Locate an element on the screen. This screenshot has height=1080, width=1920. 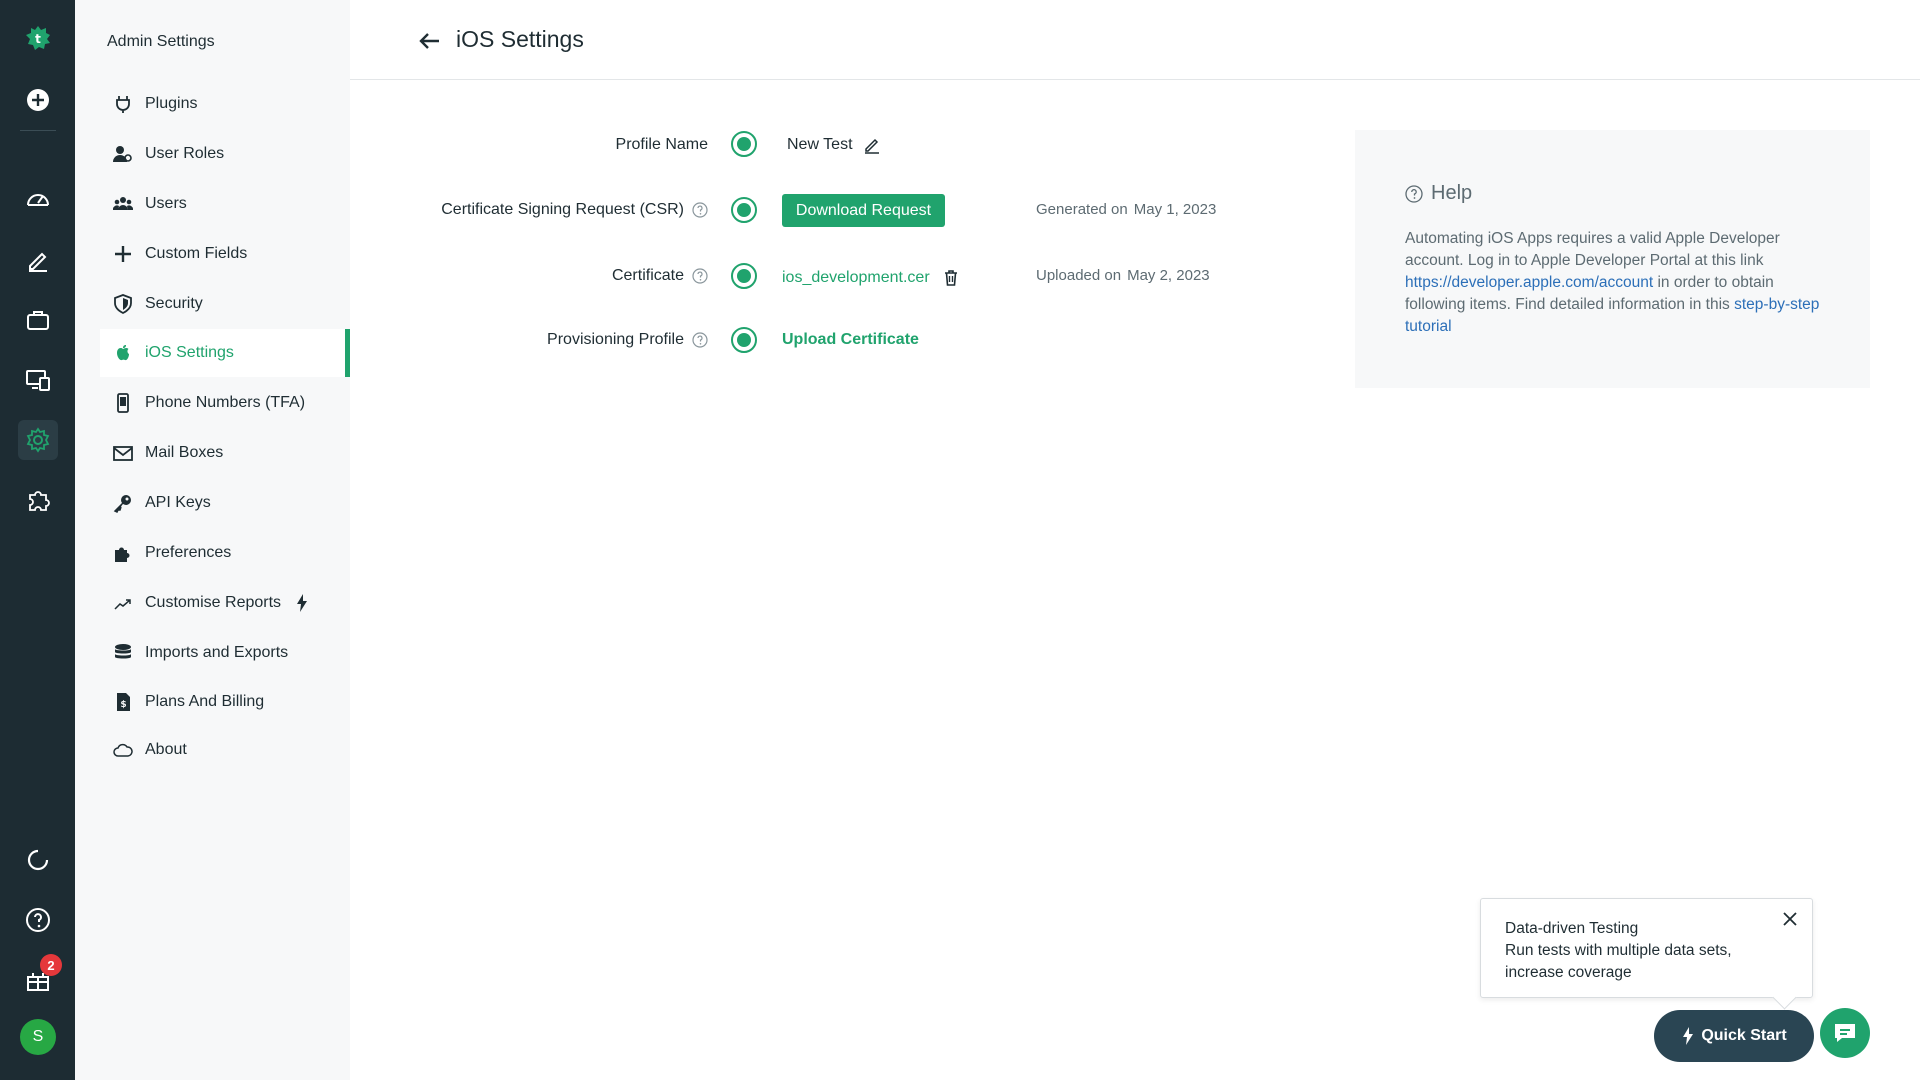
quick-start-button: Quick Start is located at coordinates (1734, 1036).